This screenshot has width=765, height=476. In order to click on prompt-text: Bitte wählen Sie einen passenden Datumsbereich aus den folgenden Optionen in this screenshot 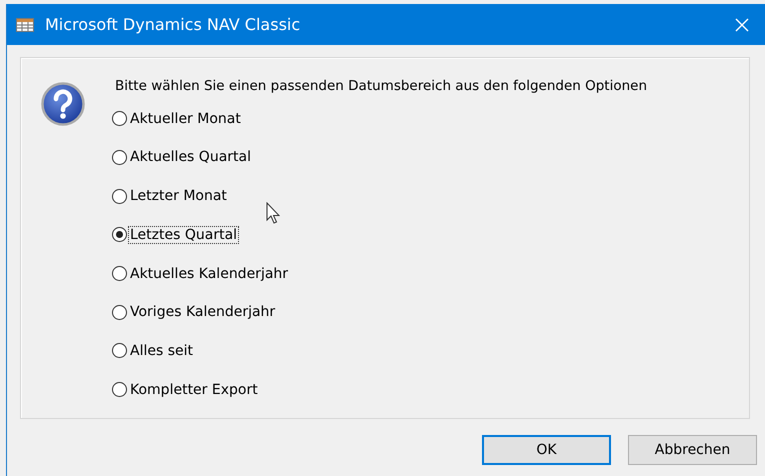, I will do `click(381, 87)`.